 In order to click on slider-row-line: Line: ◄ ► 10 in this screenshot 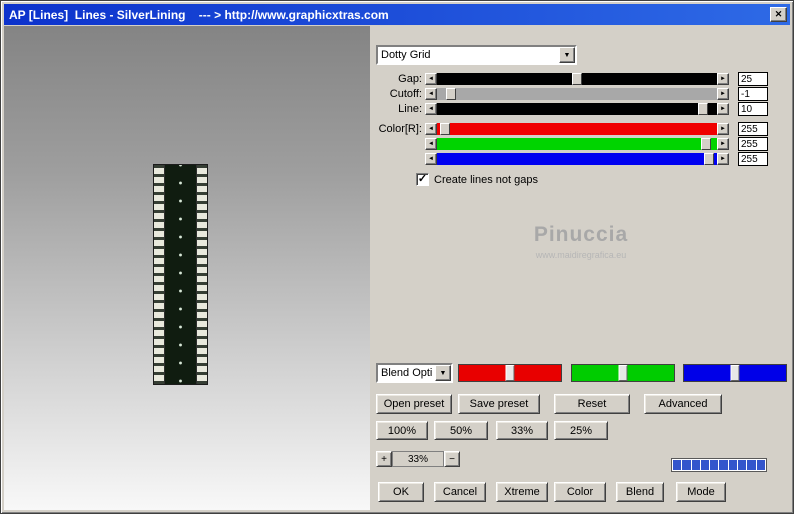, I will do `click(570, 109)`.